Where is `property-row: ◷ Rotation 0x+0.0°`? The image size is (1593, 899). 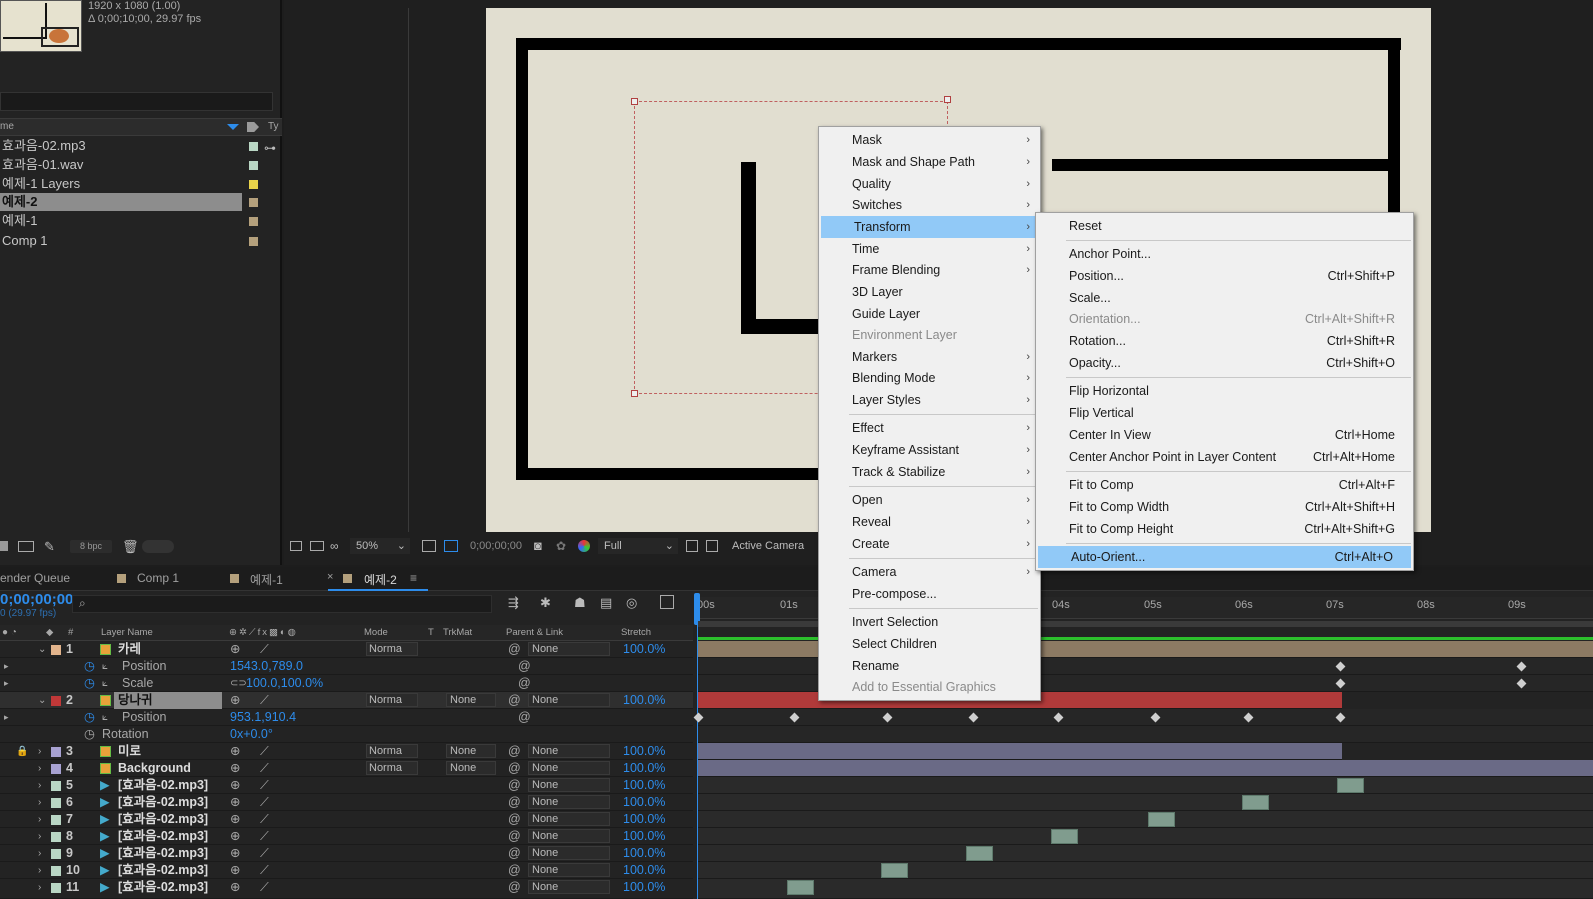
property-row: ◷ Rotation 0x+0.0° is located at coordinates (346, 734).